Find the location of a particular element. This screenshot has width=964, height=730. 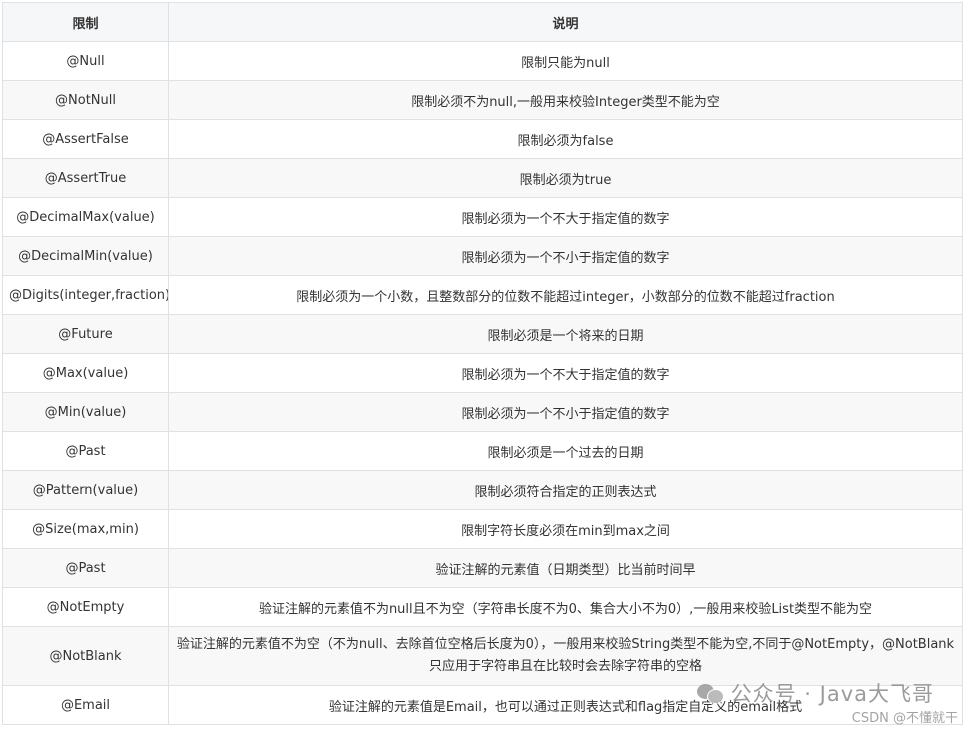

table-row: @Size(max,min) 限制字符长度必须在min到max之间 is located at coordinates (482, 529).